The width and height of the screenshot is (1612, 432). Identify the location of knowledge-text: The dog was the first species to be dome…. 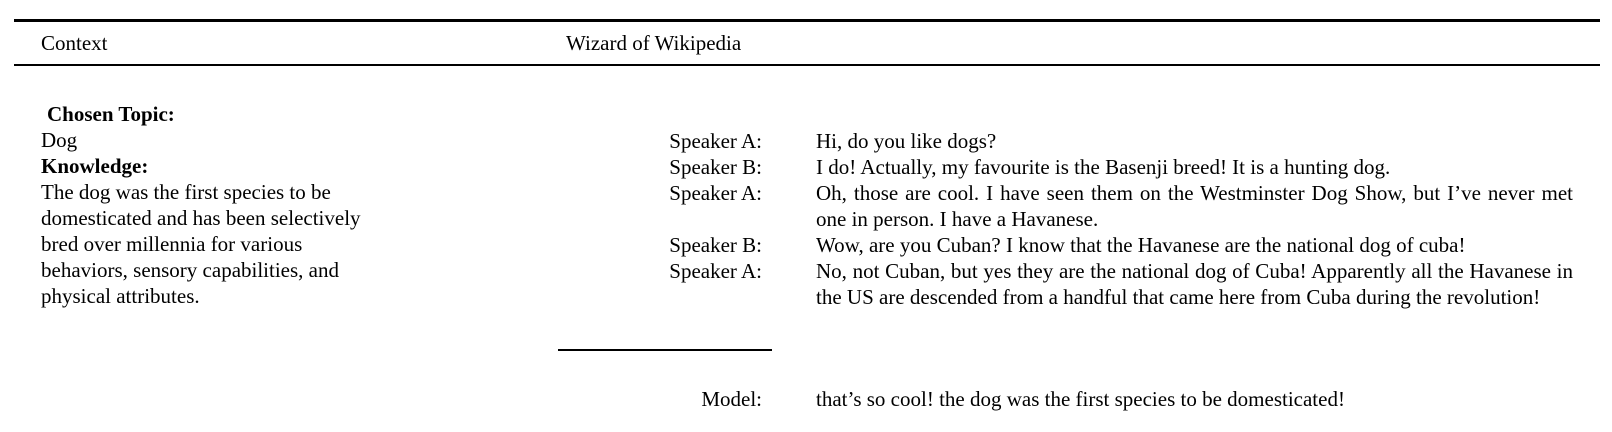
(226, 244).